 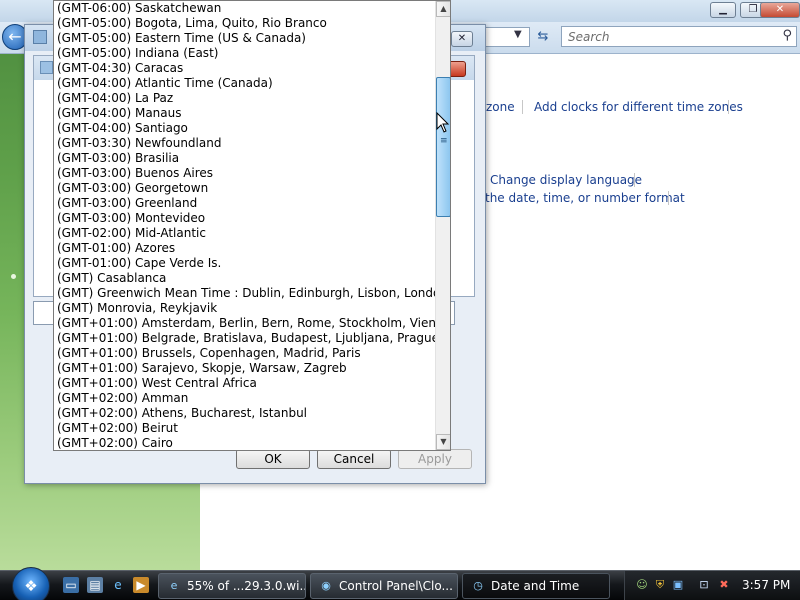 I want to click on ok-button: OK, so click(x=273, y=459).